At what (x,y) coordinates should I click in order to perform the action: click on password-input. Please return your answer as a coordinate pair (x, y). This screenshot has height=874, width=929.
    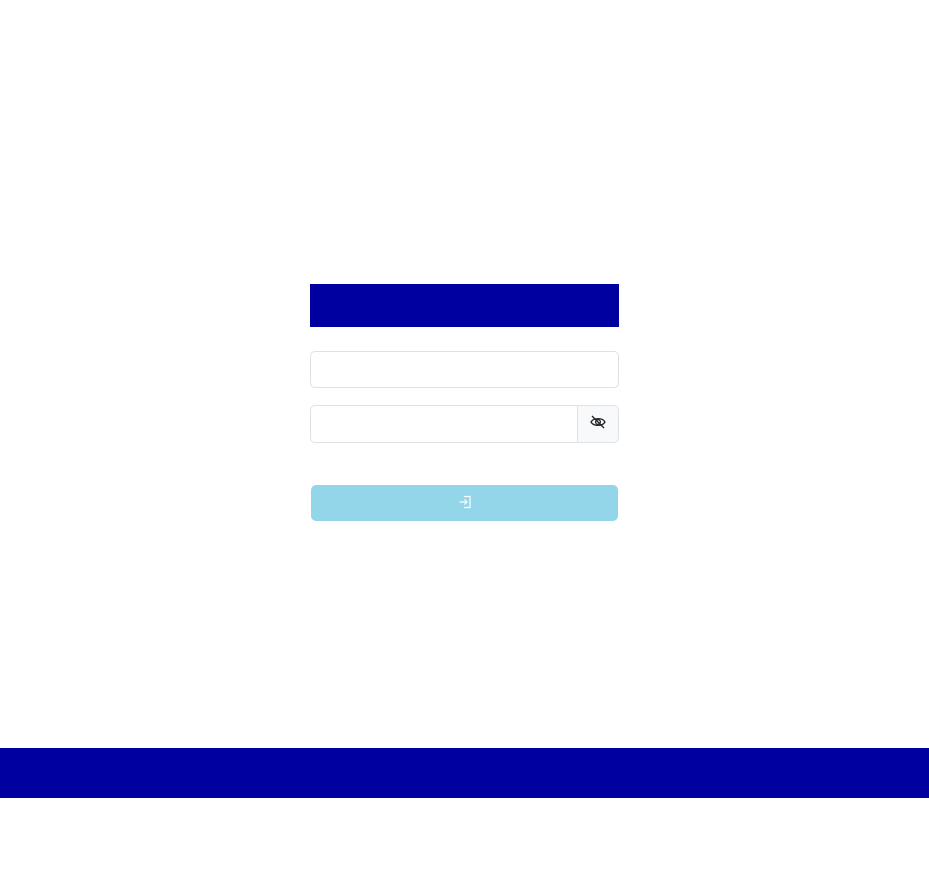
    Looking at the image, I should click on (444, 424).